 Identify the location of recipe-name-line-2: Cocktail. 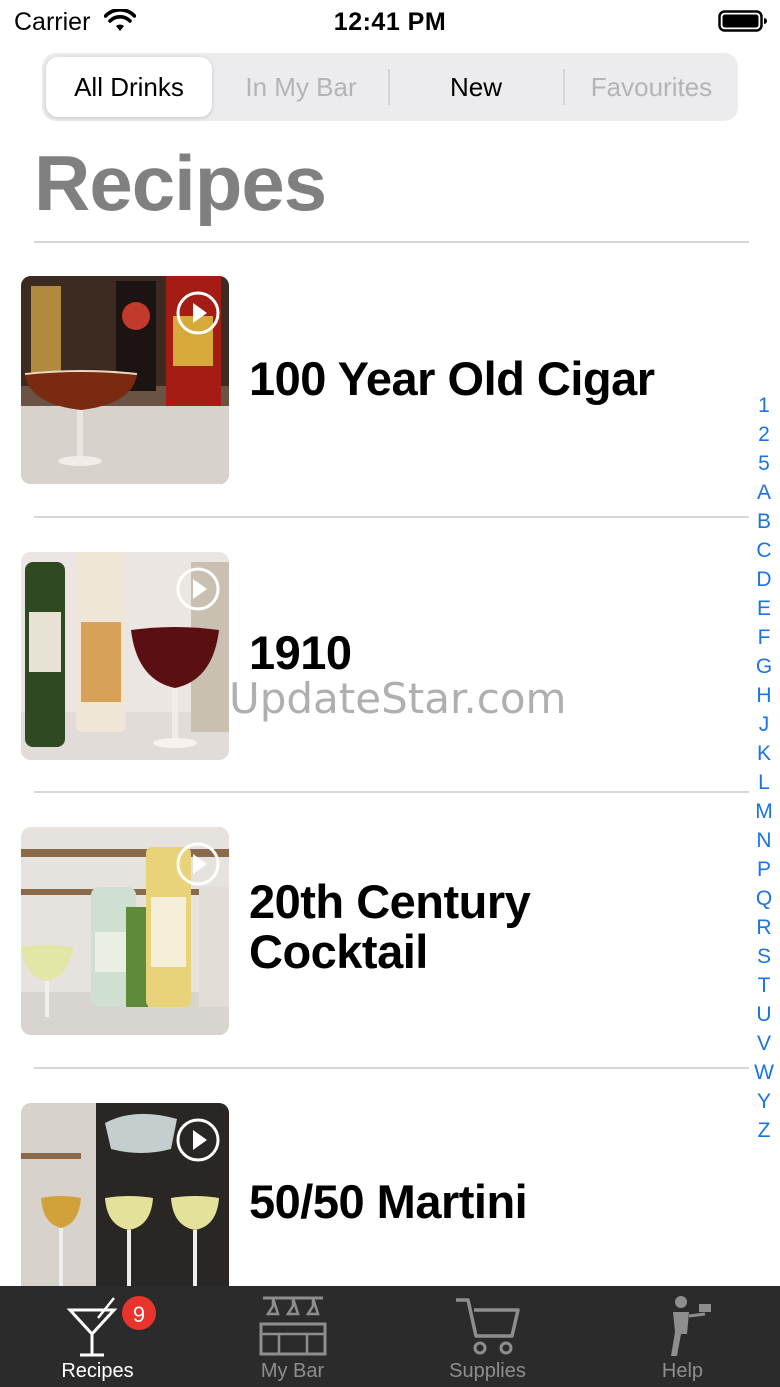
(338, 951).